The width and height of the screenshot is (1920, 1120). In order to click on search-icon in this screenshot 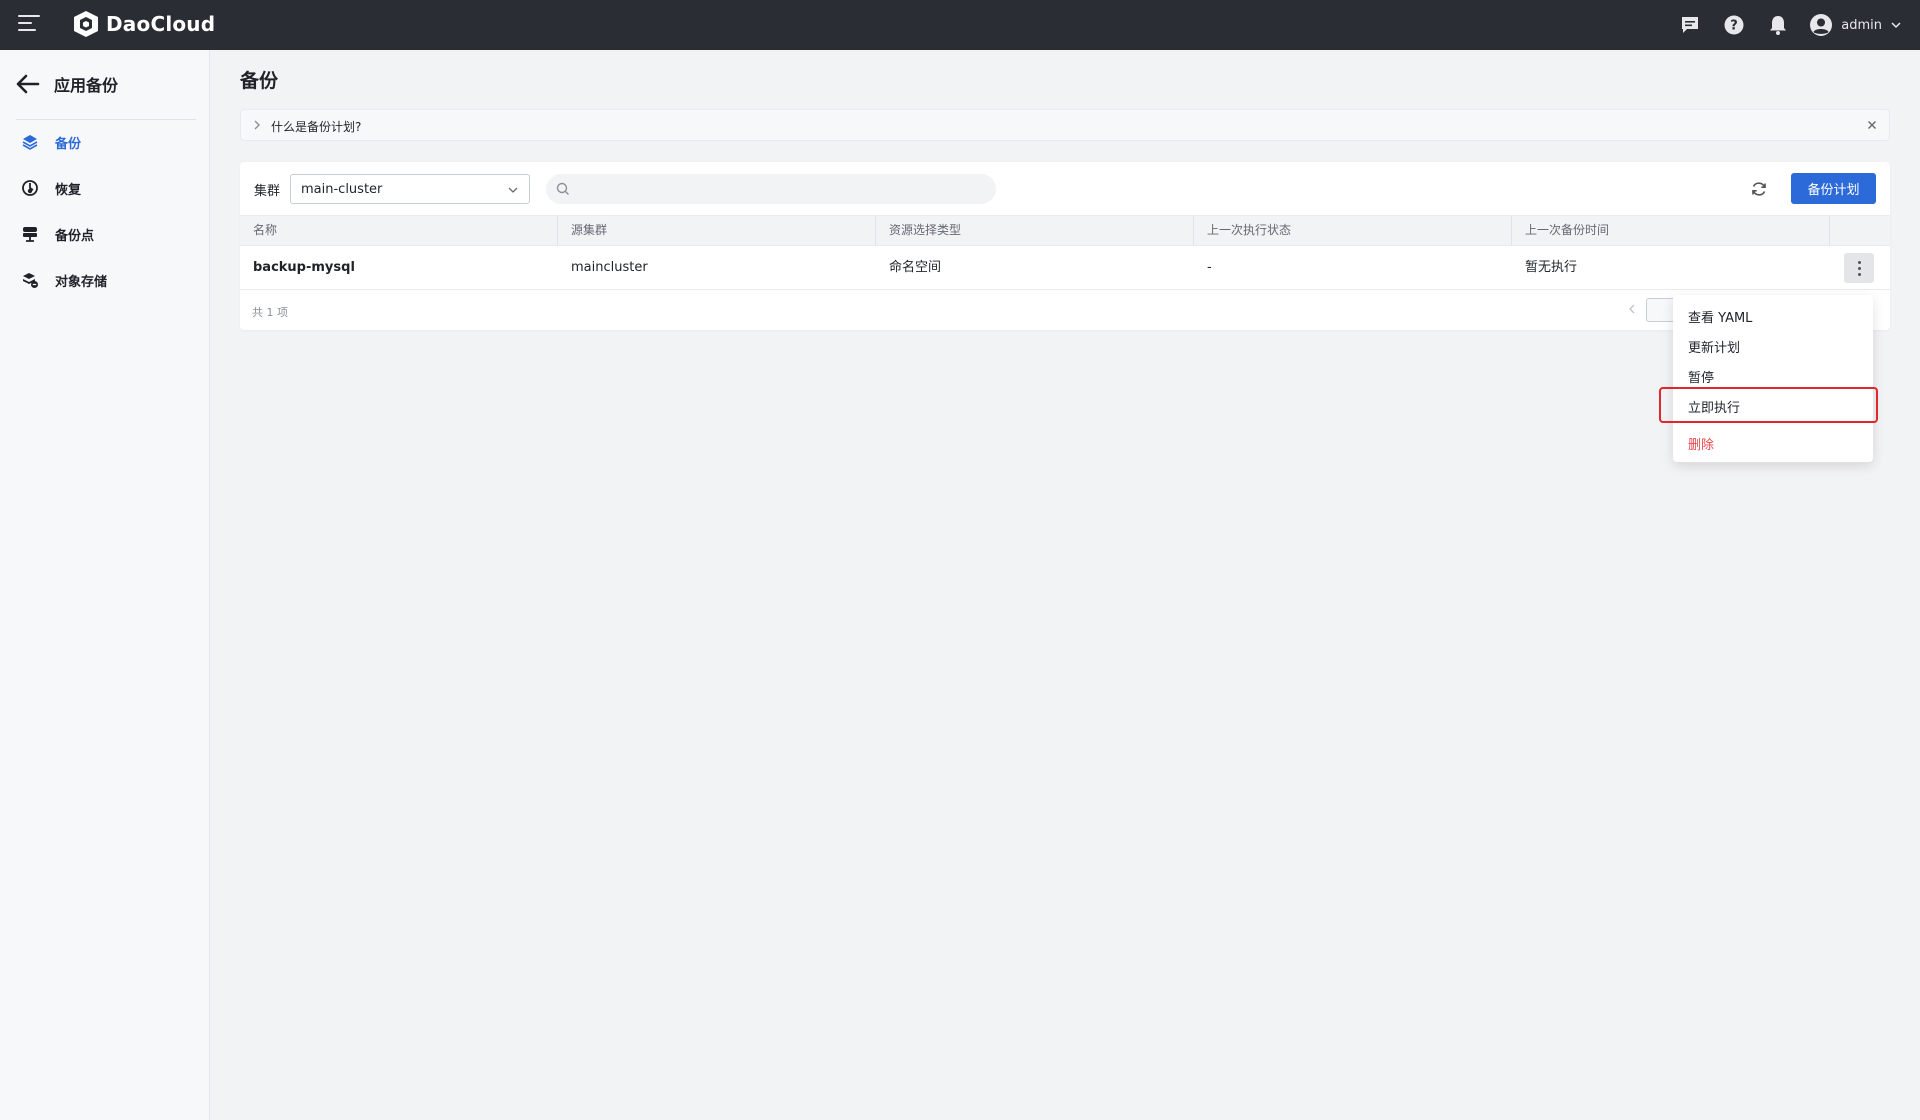, I will do `click(562, 188)`.